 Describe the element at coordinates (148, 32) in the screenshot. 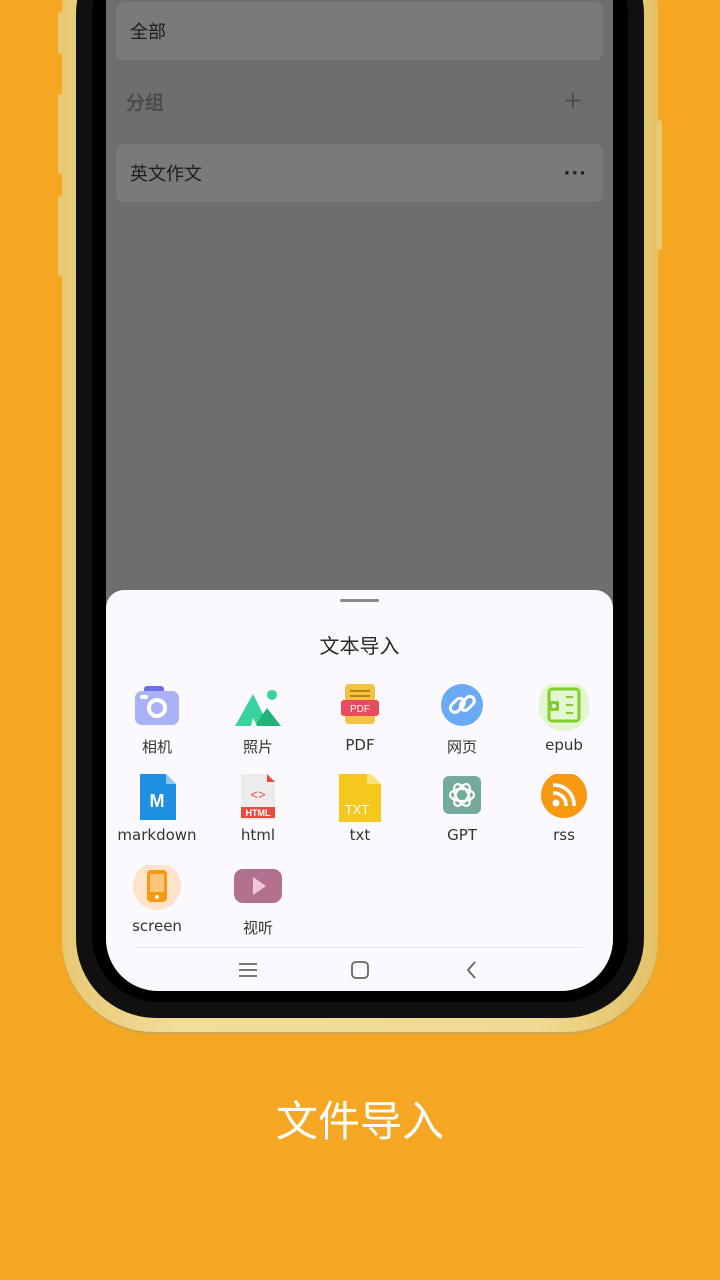

I see `all-label: 全部` at that location.